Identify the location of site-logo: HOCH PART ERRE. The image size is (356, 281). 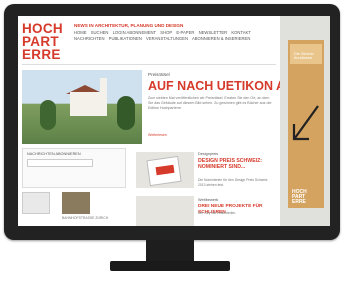
(42, 42).